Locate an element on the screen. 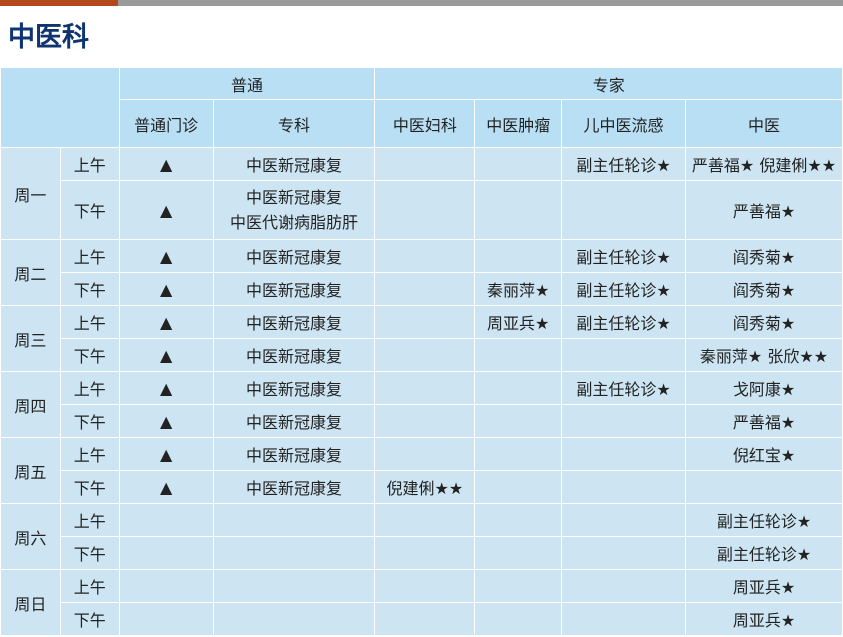  table-row: 周六 上午 副主任轮诊★ is located at coordinates (421, 536).